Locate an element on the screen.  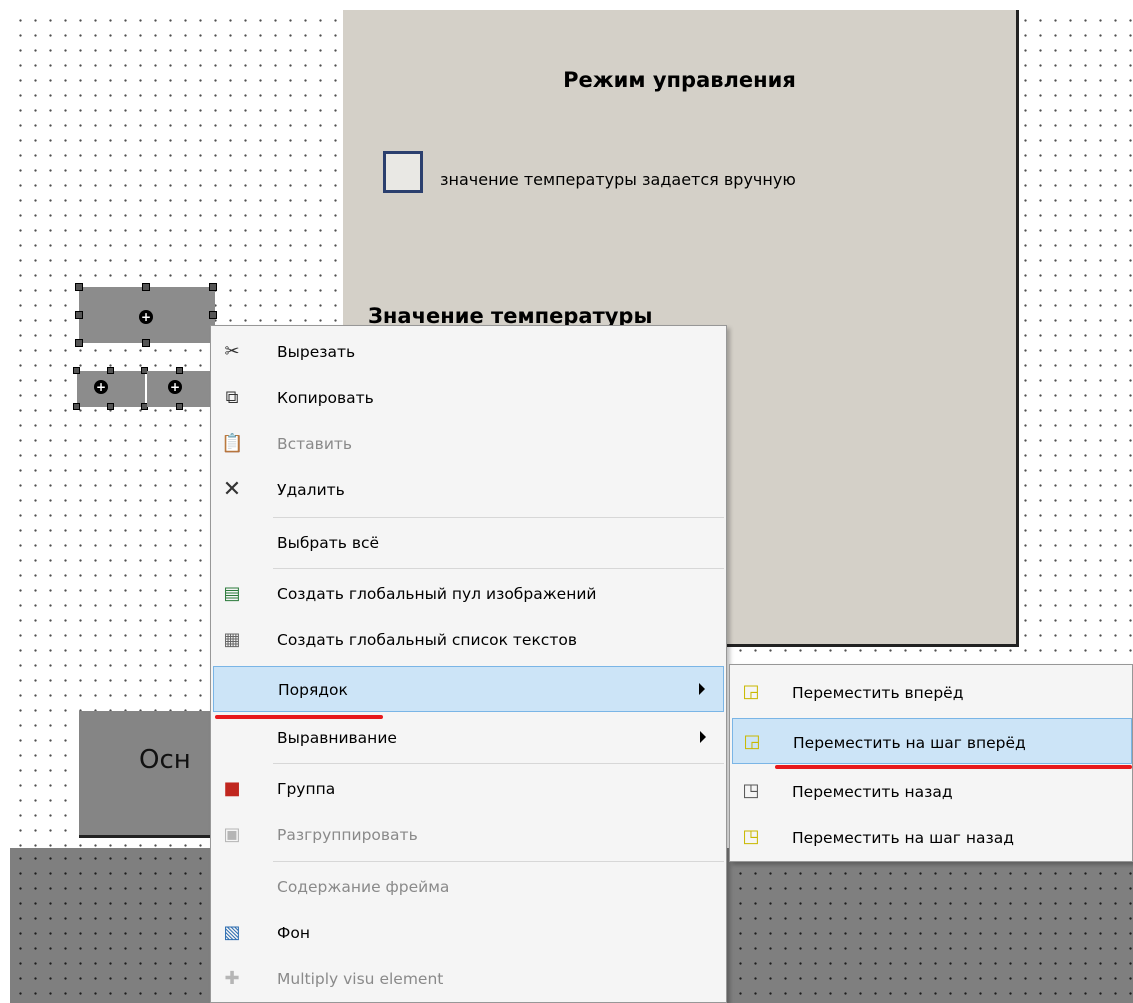
background-icon: ▧ is located at coordinates (232, 932).